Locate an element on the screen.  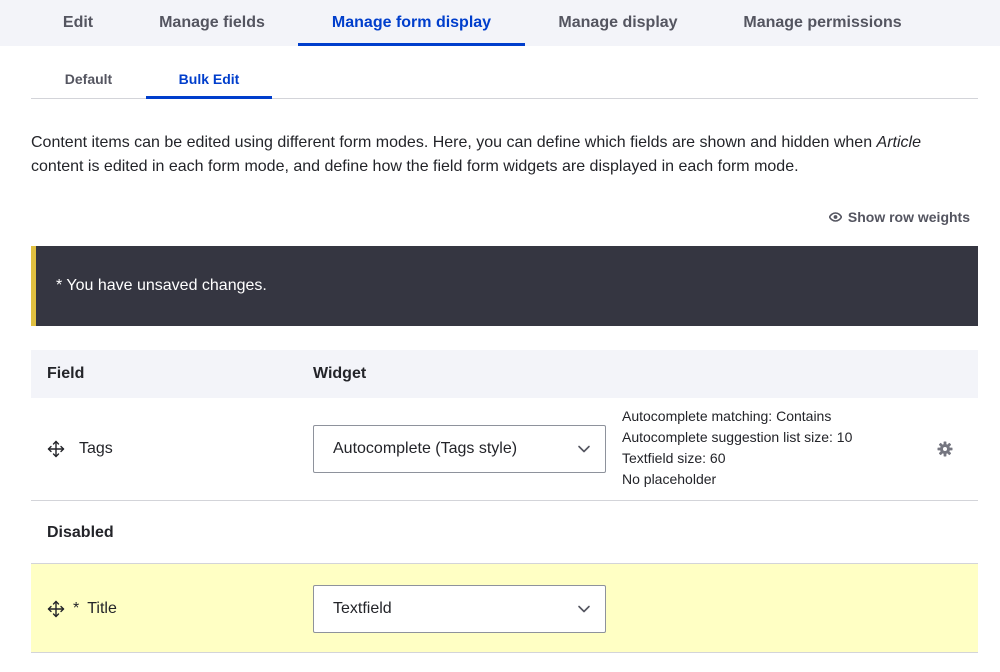
widget-select-value: Textfield is located at coordinates (362, 608).